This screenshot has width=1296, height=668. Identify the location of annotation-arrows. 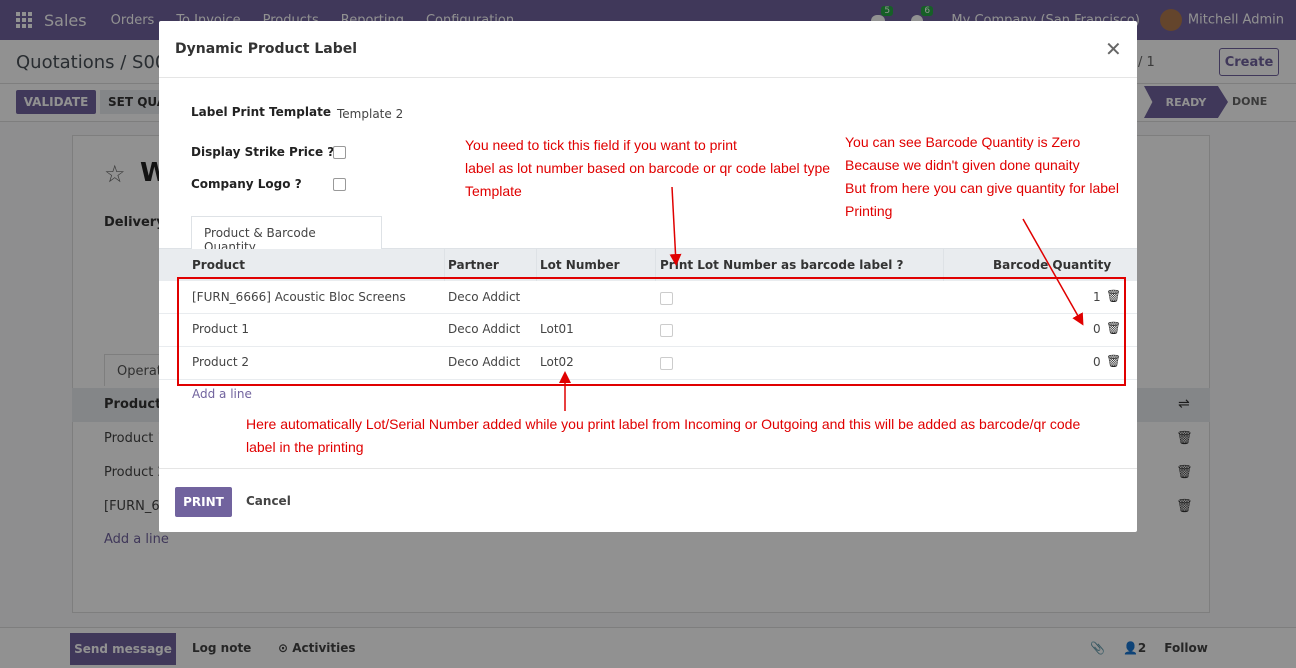
(821, 298).